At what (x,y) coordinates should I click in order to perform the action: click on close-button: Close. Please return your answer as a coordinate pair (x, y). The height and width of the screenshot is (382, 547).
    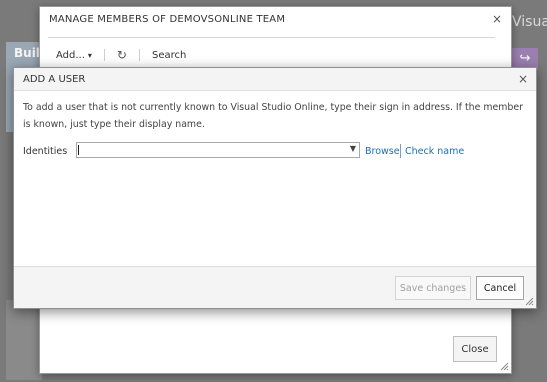
    Looking at the image, I should click on (475, 349).